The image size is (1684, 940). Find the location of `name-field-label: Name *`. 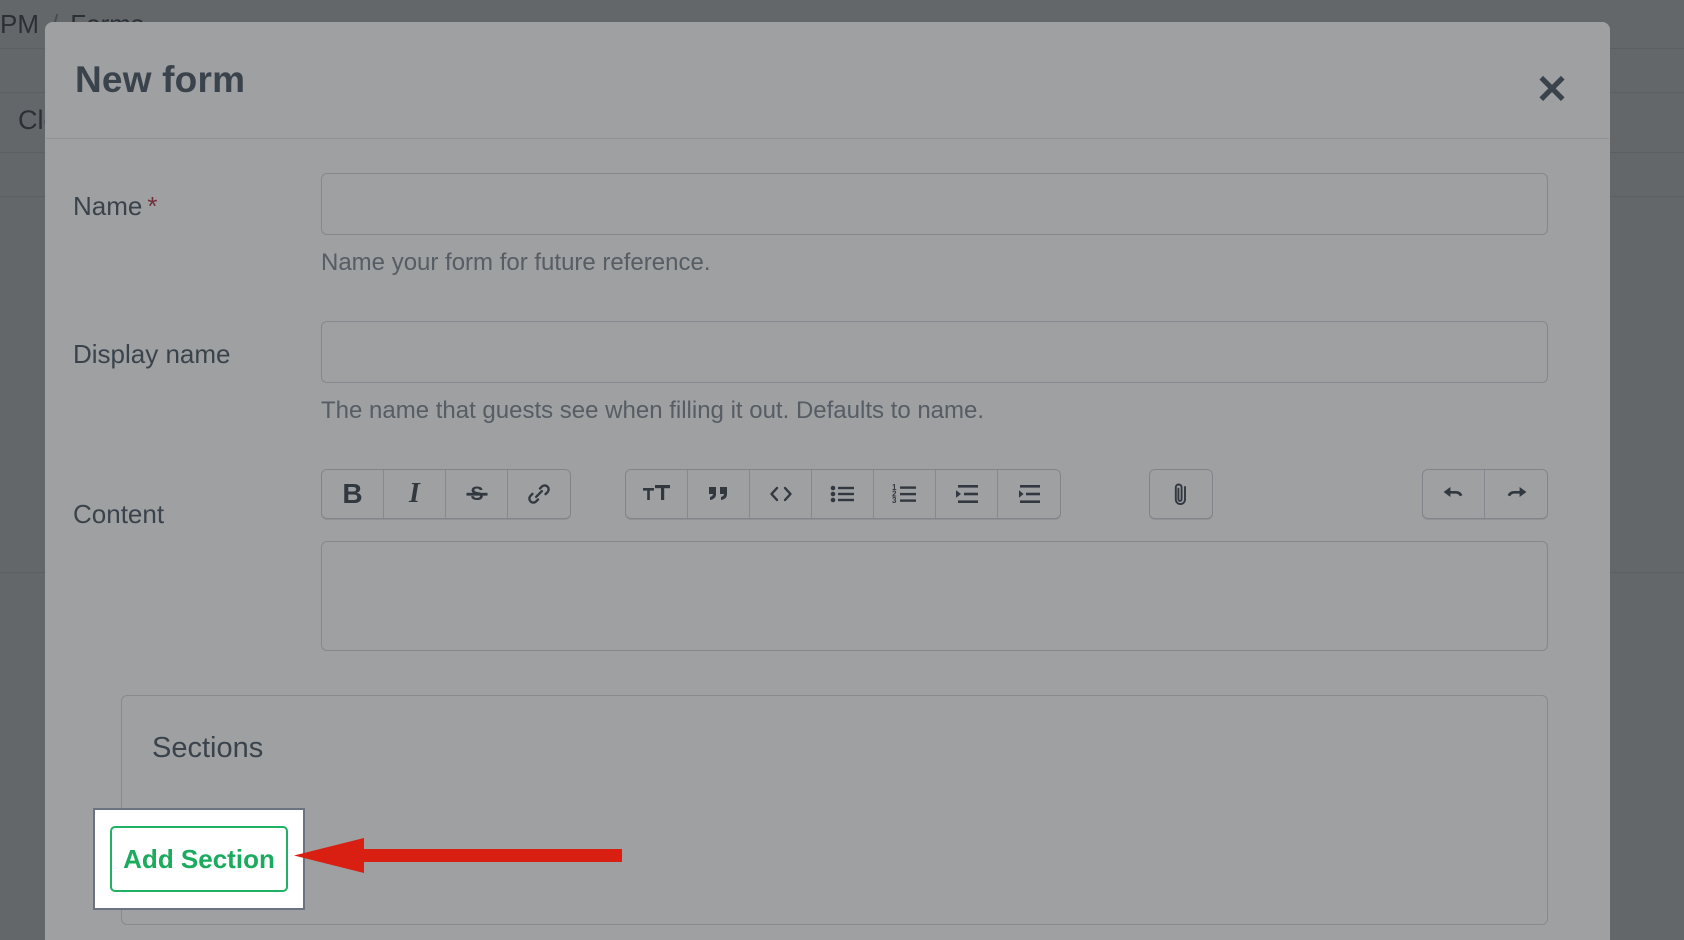

name-field-label: Name * is located at coordinates (115, 206).